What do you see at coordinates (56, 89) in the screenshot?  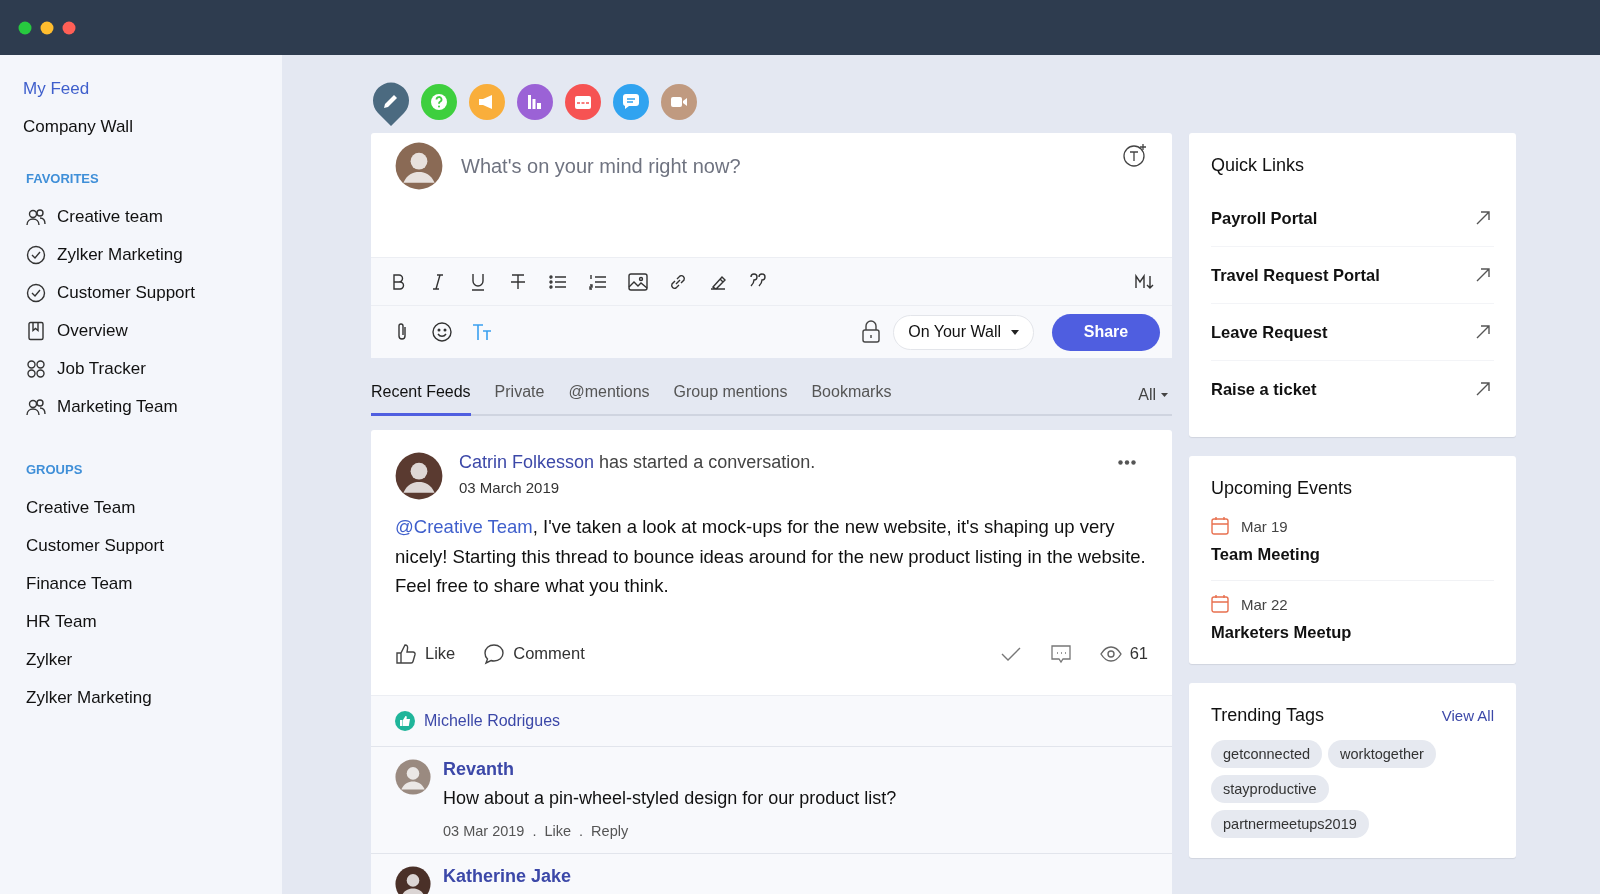 I see `sidebar-item: My Feed` at bounding box center [56, 89].